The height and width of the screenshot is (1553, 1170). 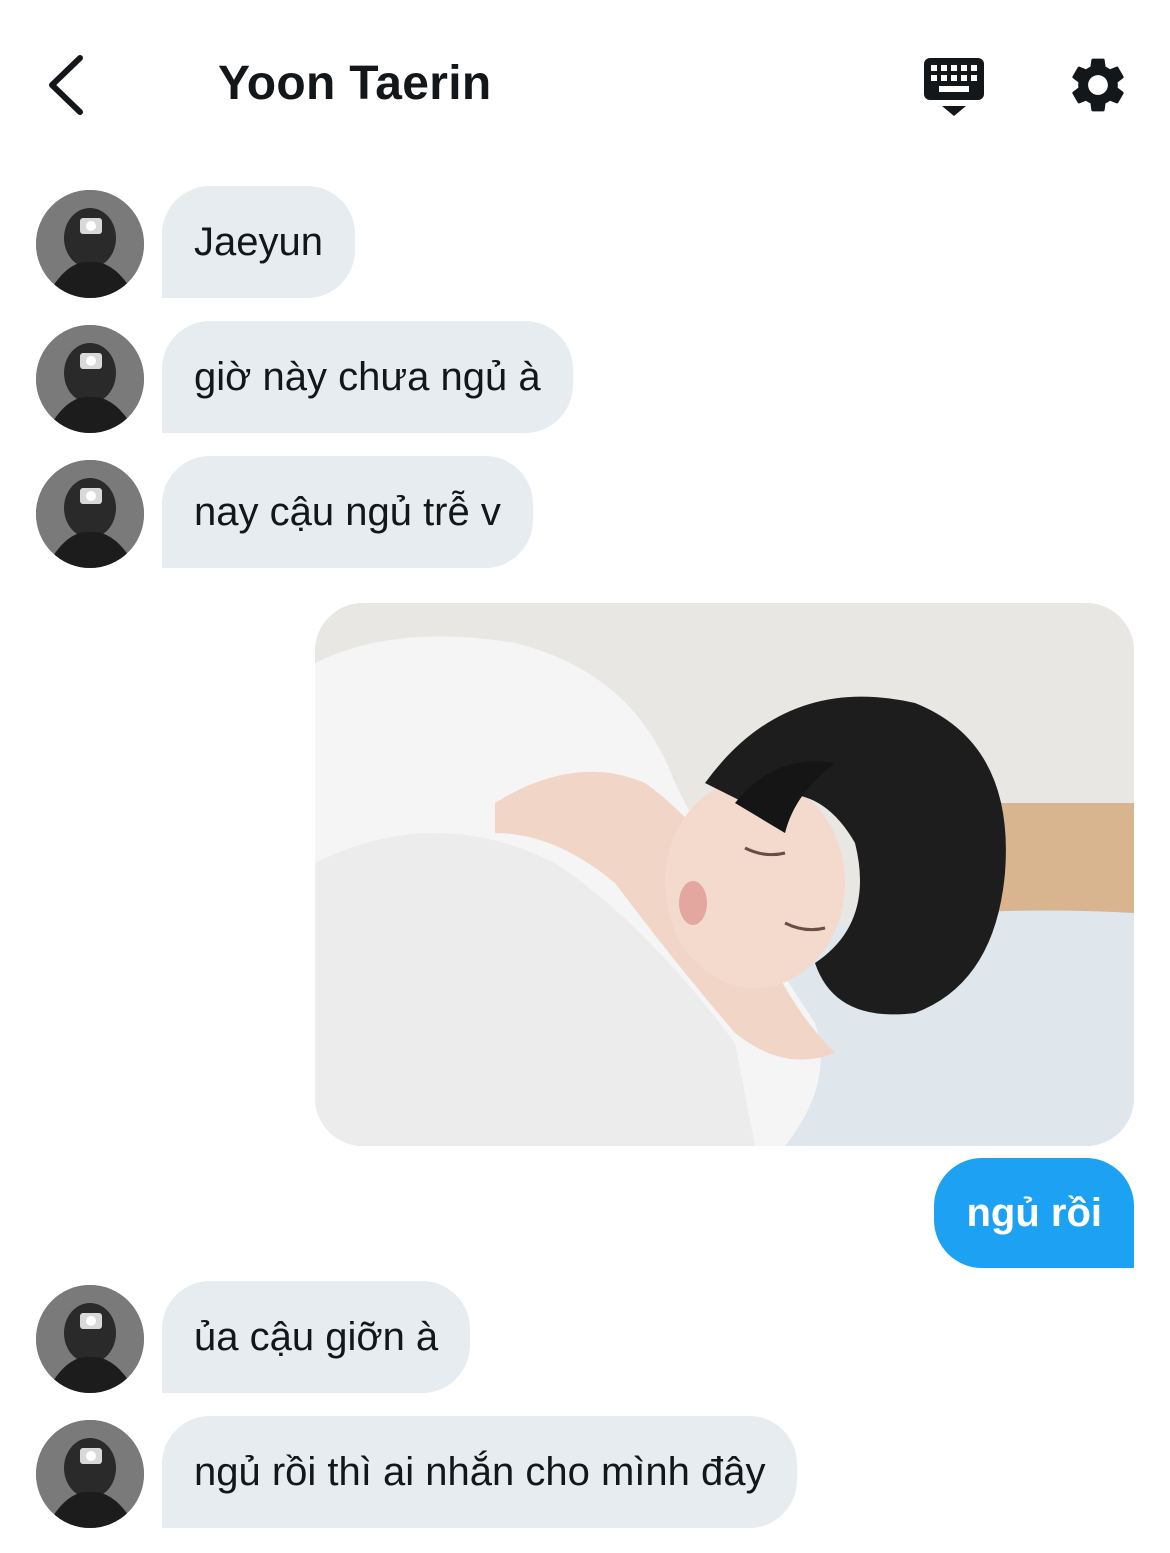 What do you see at coordinates (480, 1472) in the screenshot?
I see `incoming-message-bubble: ngủ rồi thì ai nhắn cho mình đây` at bounding box center [480, 1472].